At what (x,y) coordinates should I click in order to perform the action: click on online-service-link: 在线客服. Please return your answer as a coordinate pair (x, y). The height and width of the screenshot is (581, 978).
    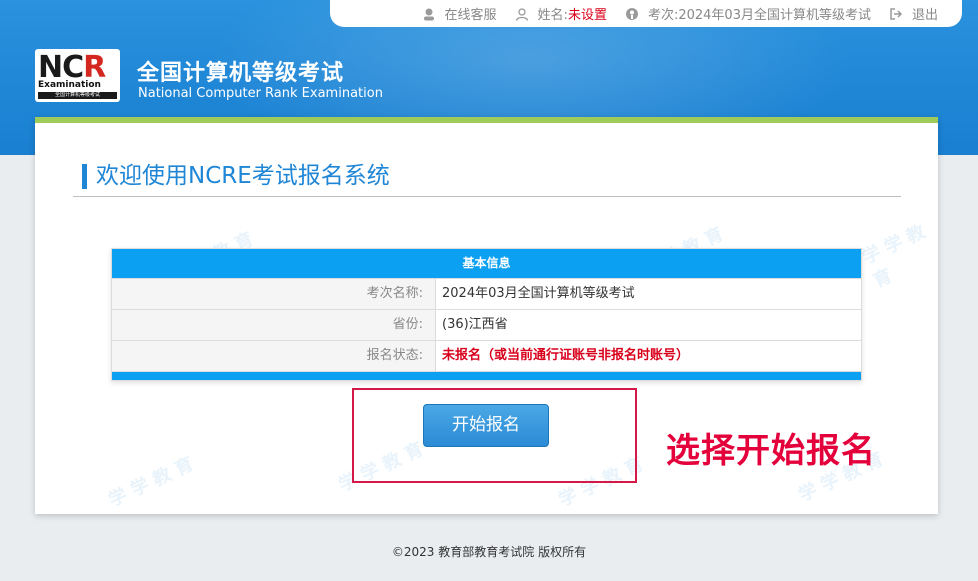
    Looking at the image, I should click on (459, 13).